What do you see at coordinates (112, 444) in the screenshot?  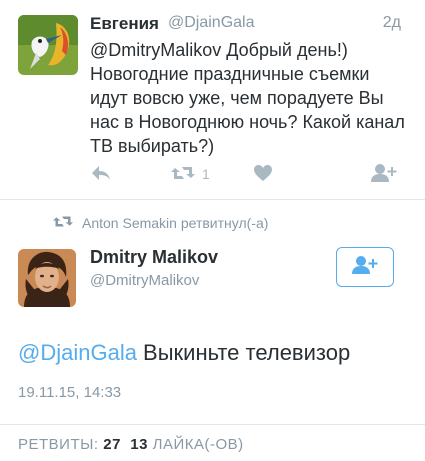 I see `retweets-count: 27` at bounding box center [112, 444].